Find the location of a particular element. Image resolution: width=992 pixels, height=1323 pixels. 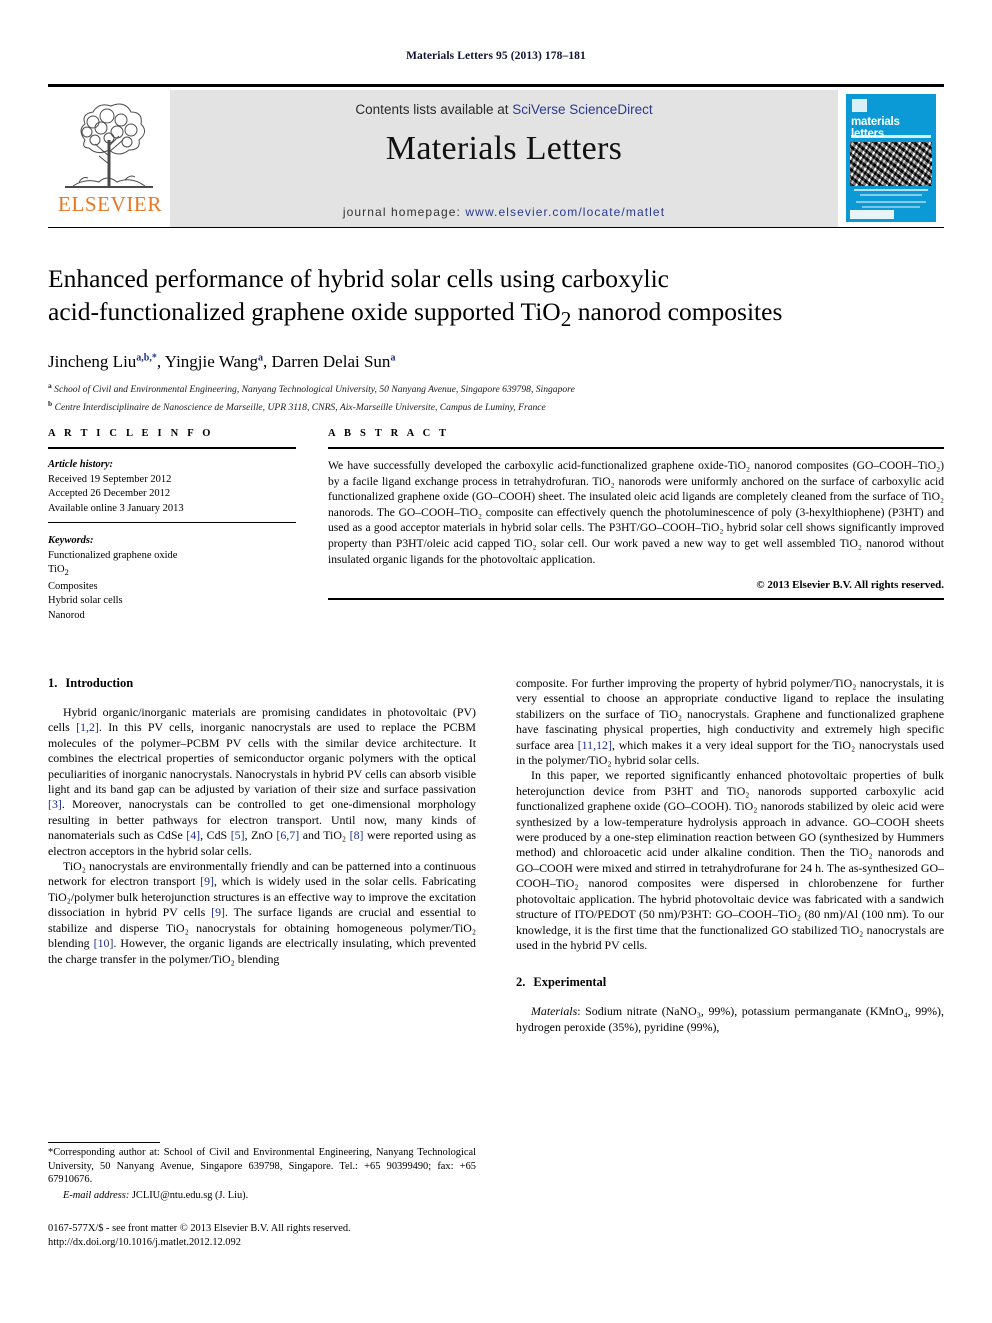

materials-label: Materials is located at coordinates (554, 1011).